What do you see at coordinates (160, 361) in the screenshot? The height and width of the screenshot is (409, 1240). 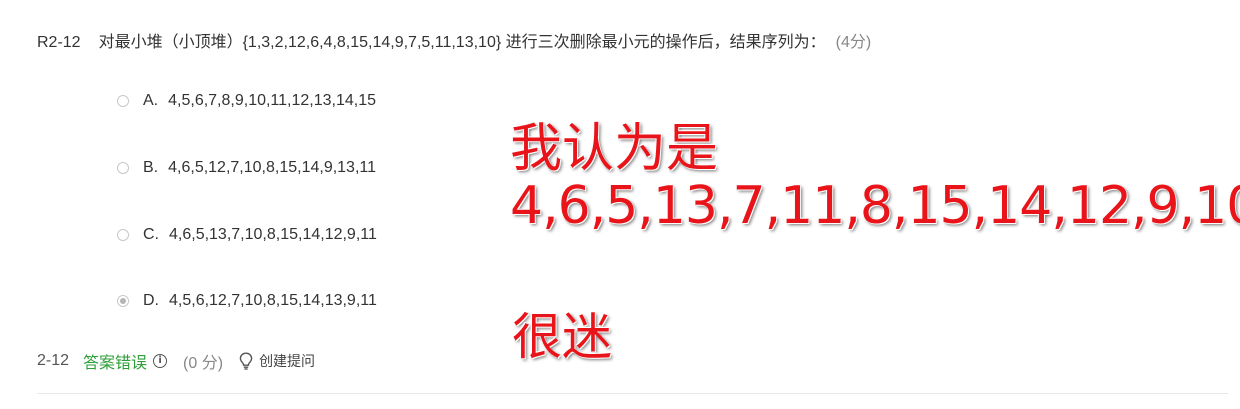 I see `info-icon: i` at bounding box center [160, 361].